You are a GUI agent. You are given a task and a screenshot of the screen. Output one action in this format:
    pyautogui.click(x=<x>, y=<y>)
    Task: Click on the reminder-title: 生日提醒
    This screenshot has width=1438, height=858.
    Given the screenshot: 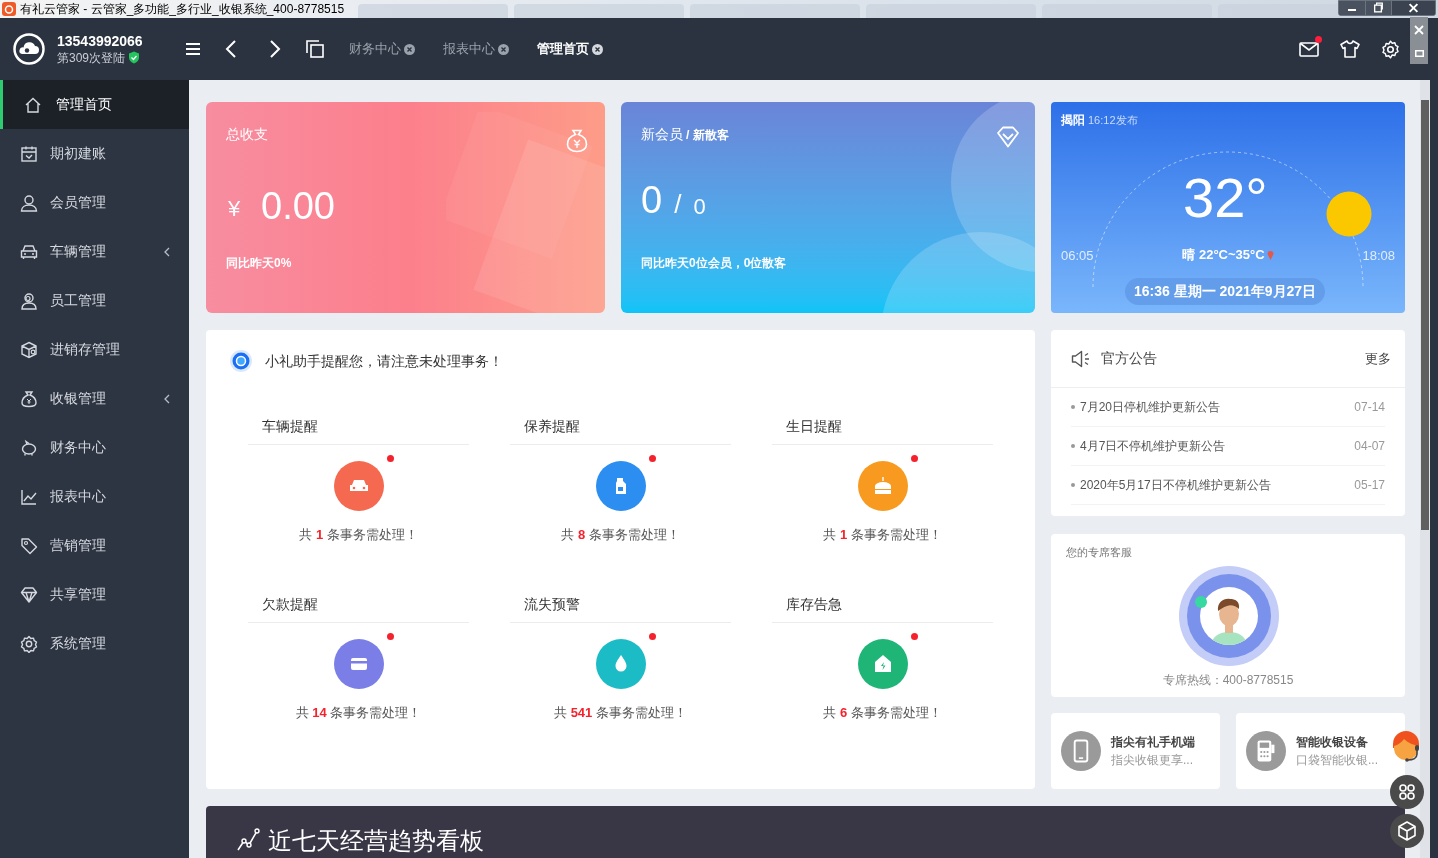 What is the action you would take?
    pyautogui.click(x=814, y=426)
    